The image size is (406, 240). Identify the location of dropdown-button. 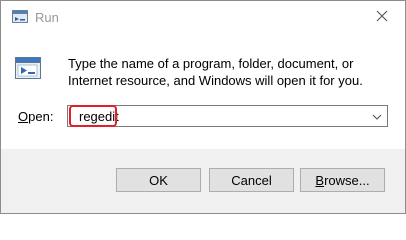
(377, 116).